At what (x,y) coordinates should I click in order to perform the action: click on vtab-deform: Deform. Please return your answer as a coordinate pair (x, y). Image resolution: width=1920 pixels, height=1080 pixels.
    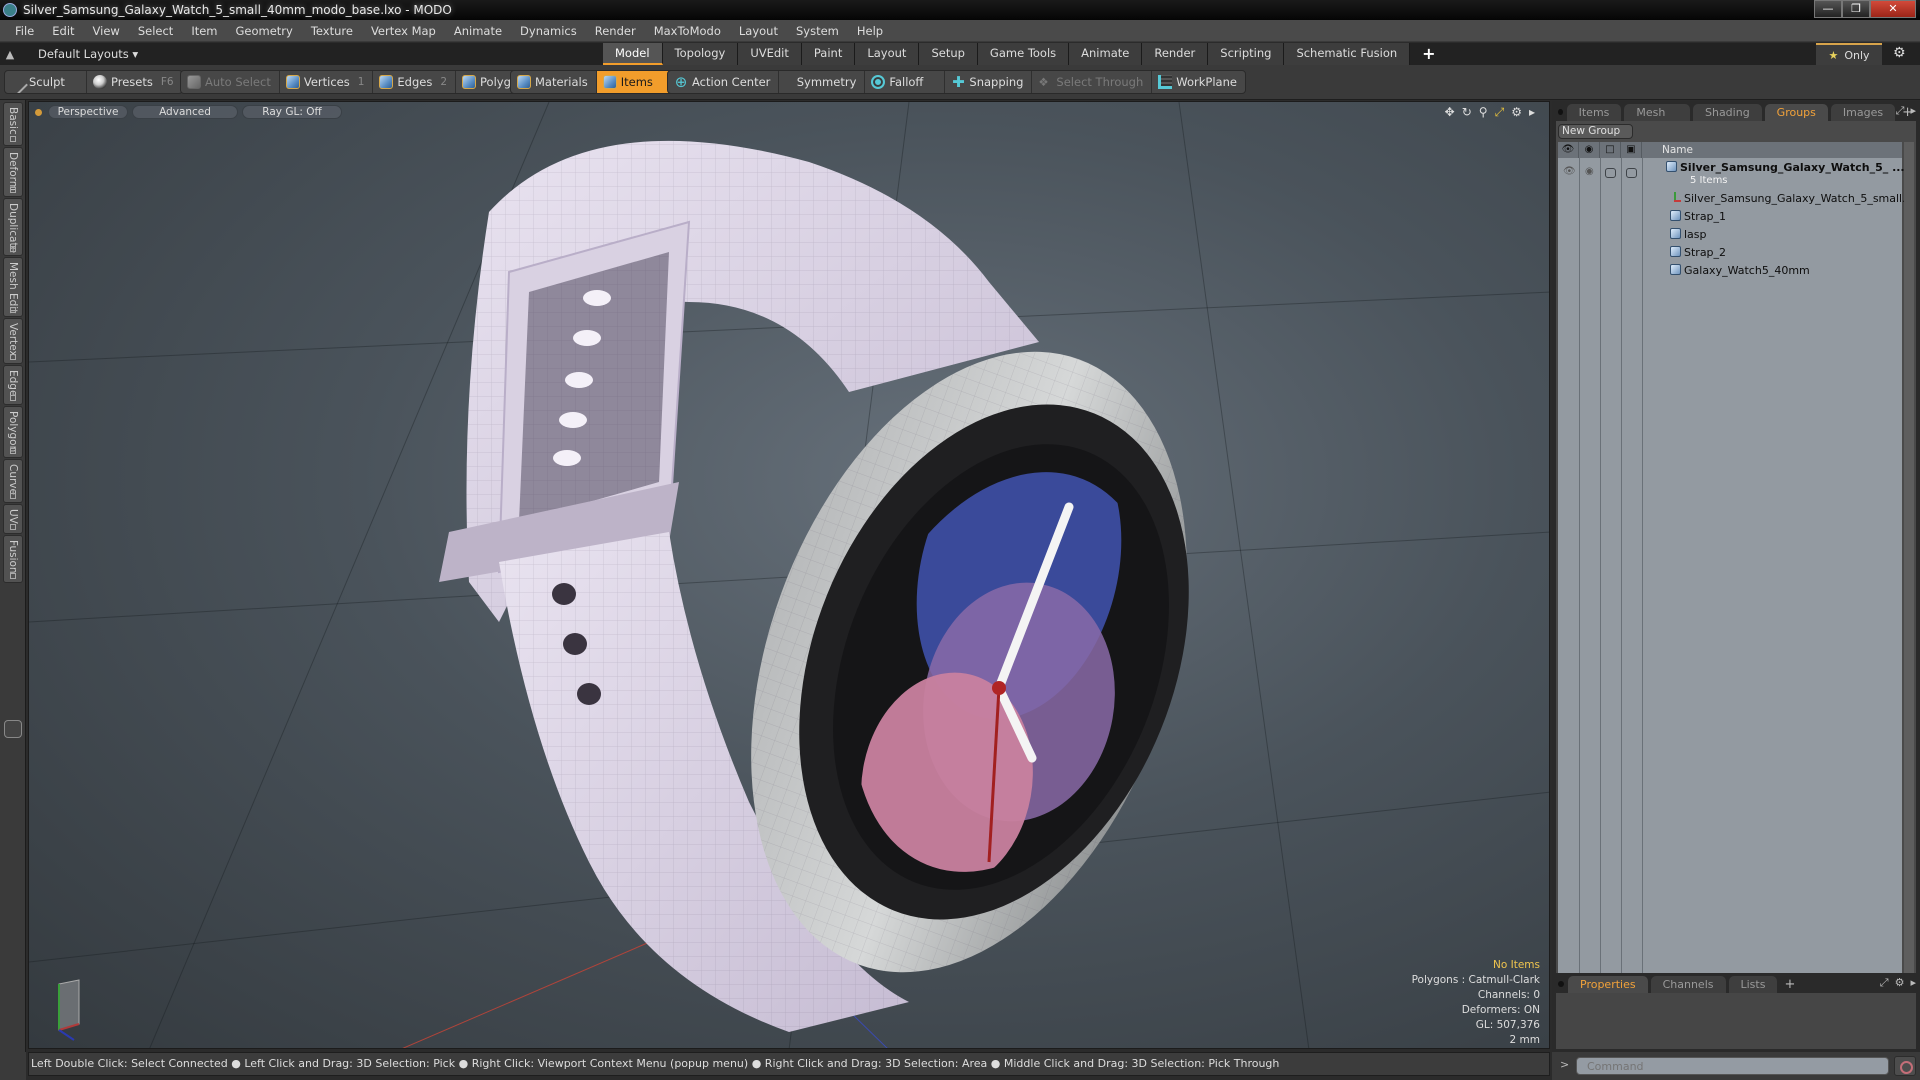
    Looking at the image, I should click on (13, 172).